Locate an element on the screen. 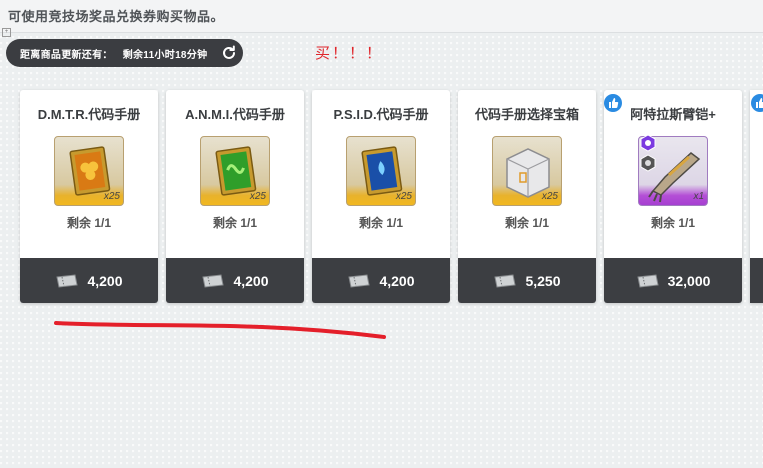 The height and width of the screenshot is (468, 763). red-underline-annotation is located at coordinates (220, 330).